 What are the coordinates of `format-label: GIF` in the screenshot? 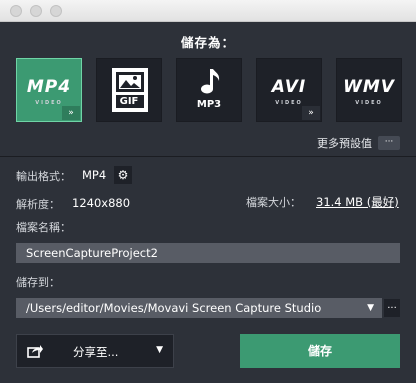 It's located at (129, 101).